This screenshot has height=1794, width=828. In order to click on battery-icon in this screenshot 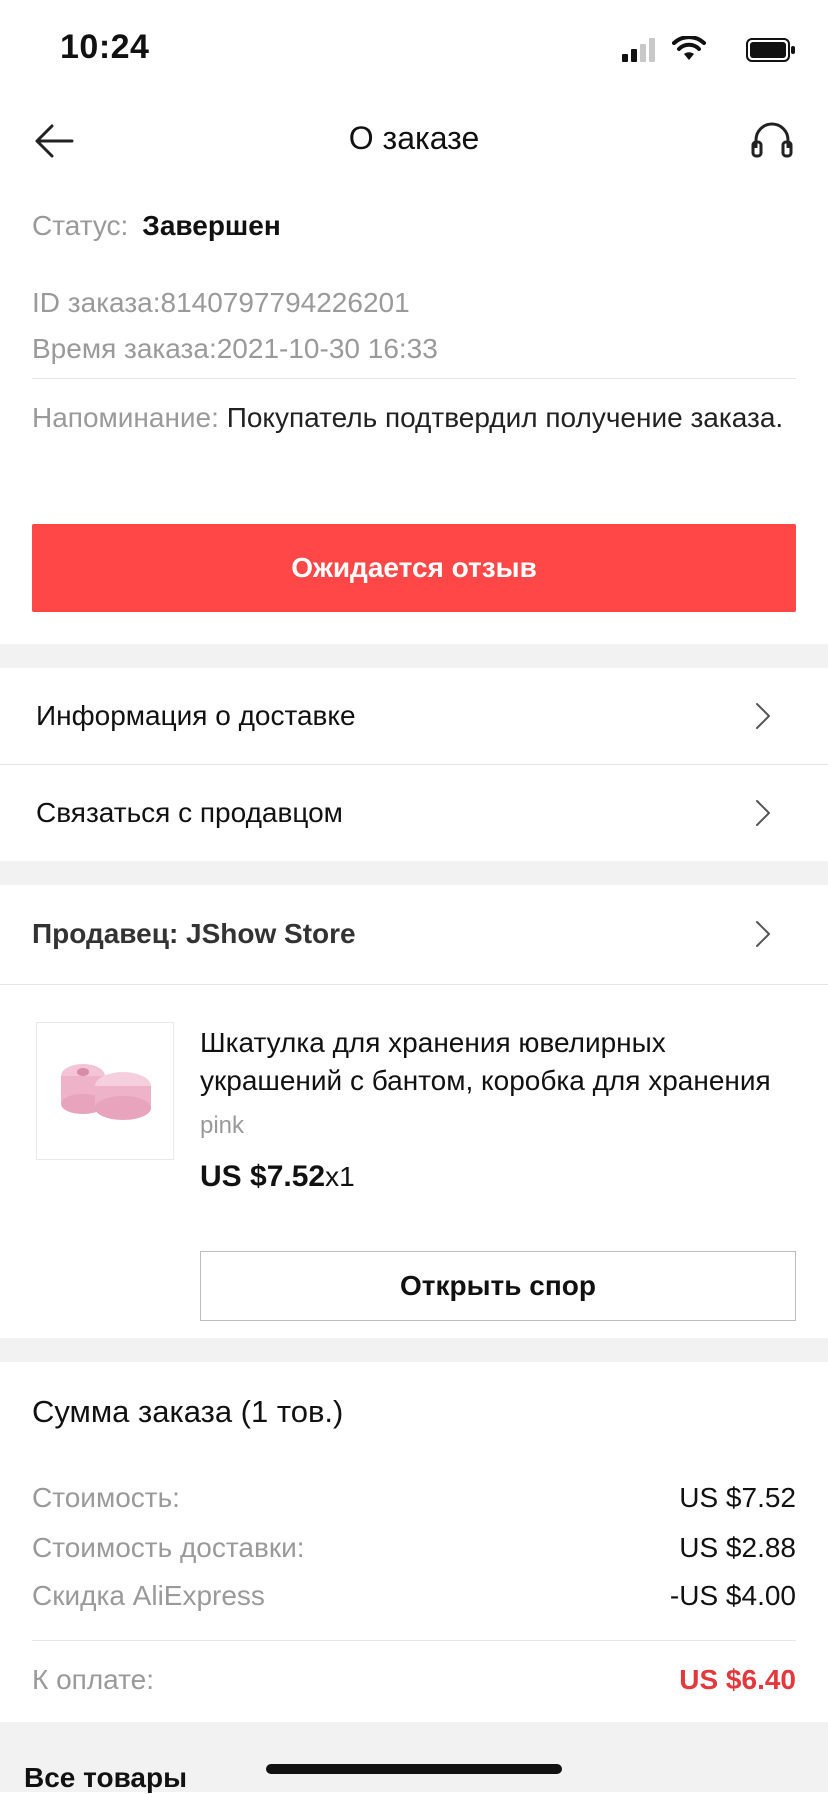, I will do `click(770, 50)`.